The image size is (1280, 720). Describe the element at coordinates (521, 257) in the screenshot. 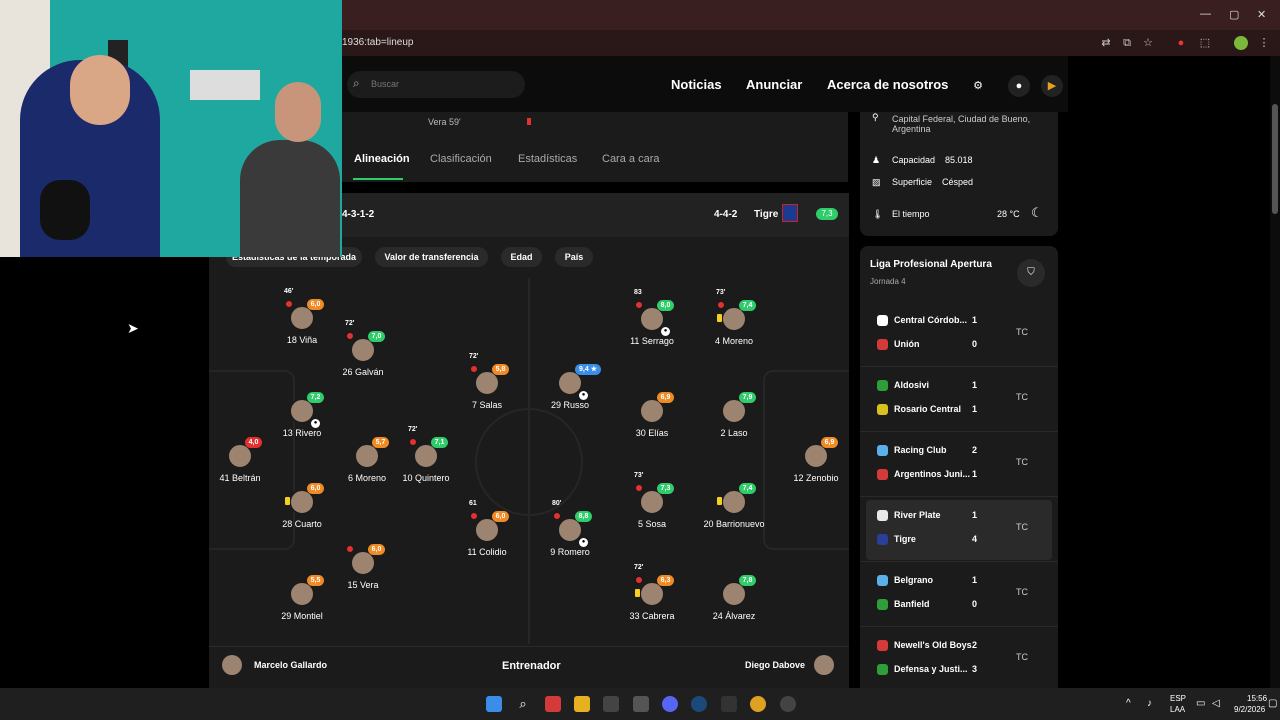

I see `chip-age: Edad` at that location.